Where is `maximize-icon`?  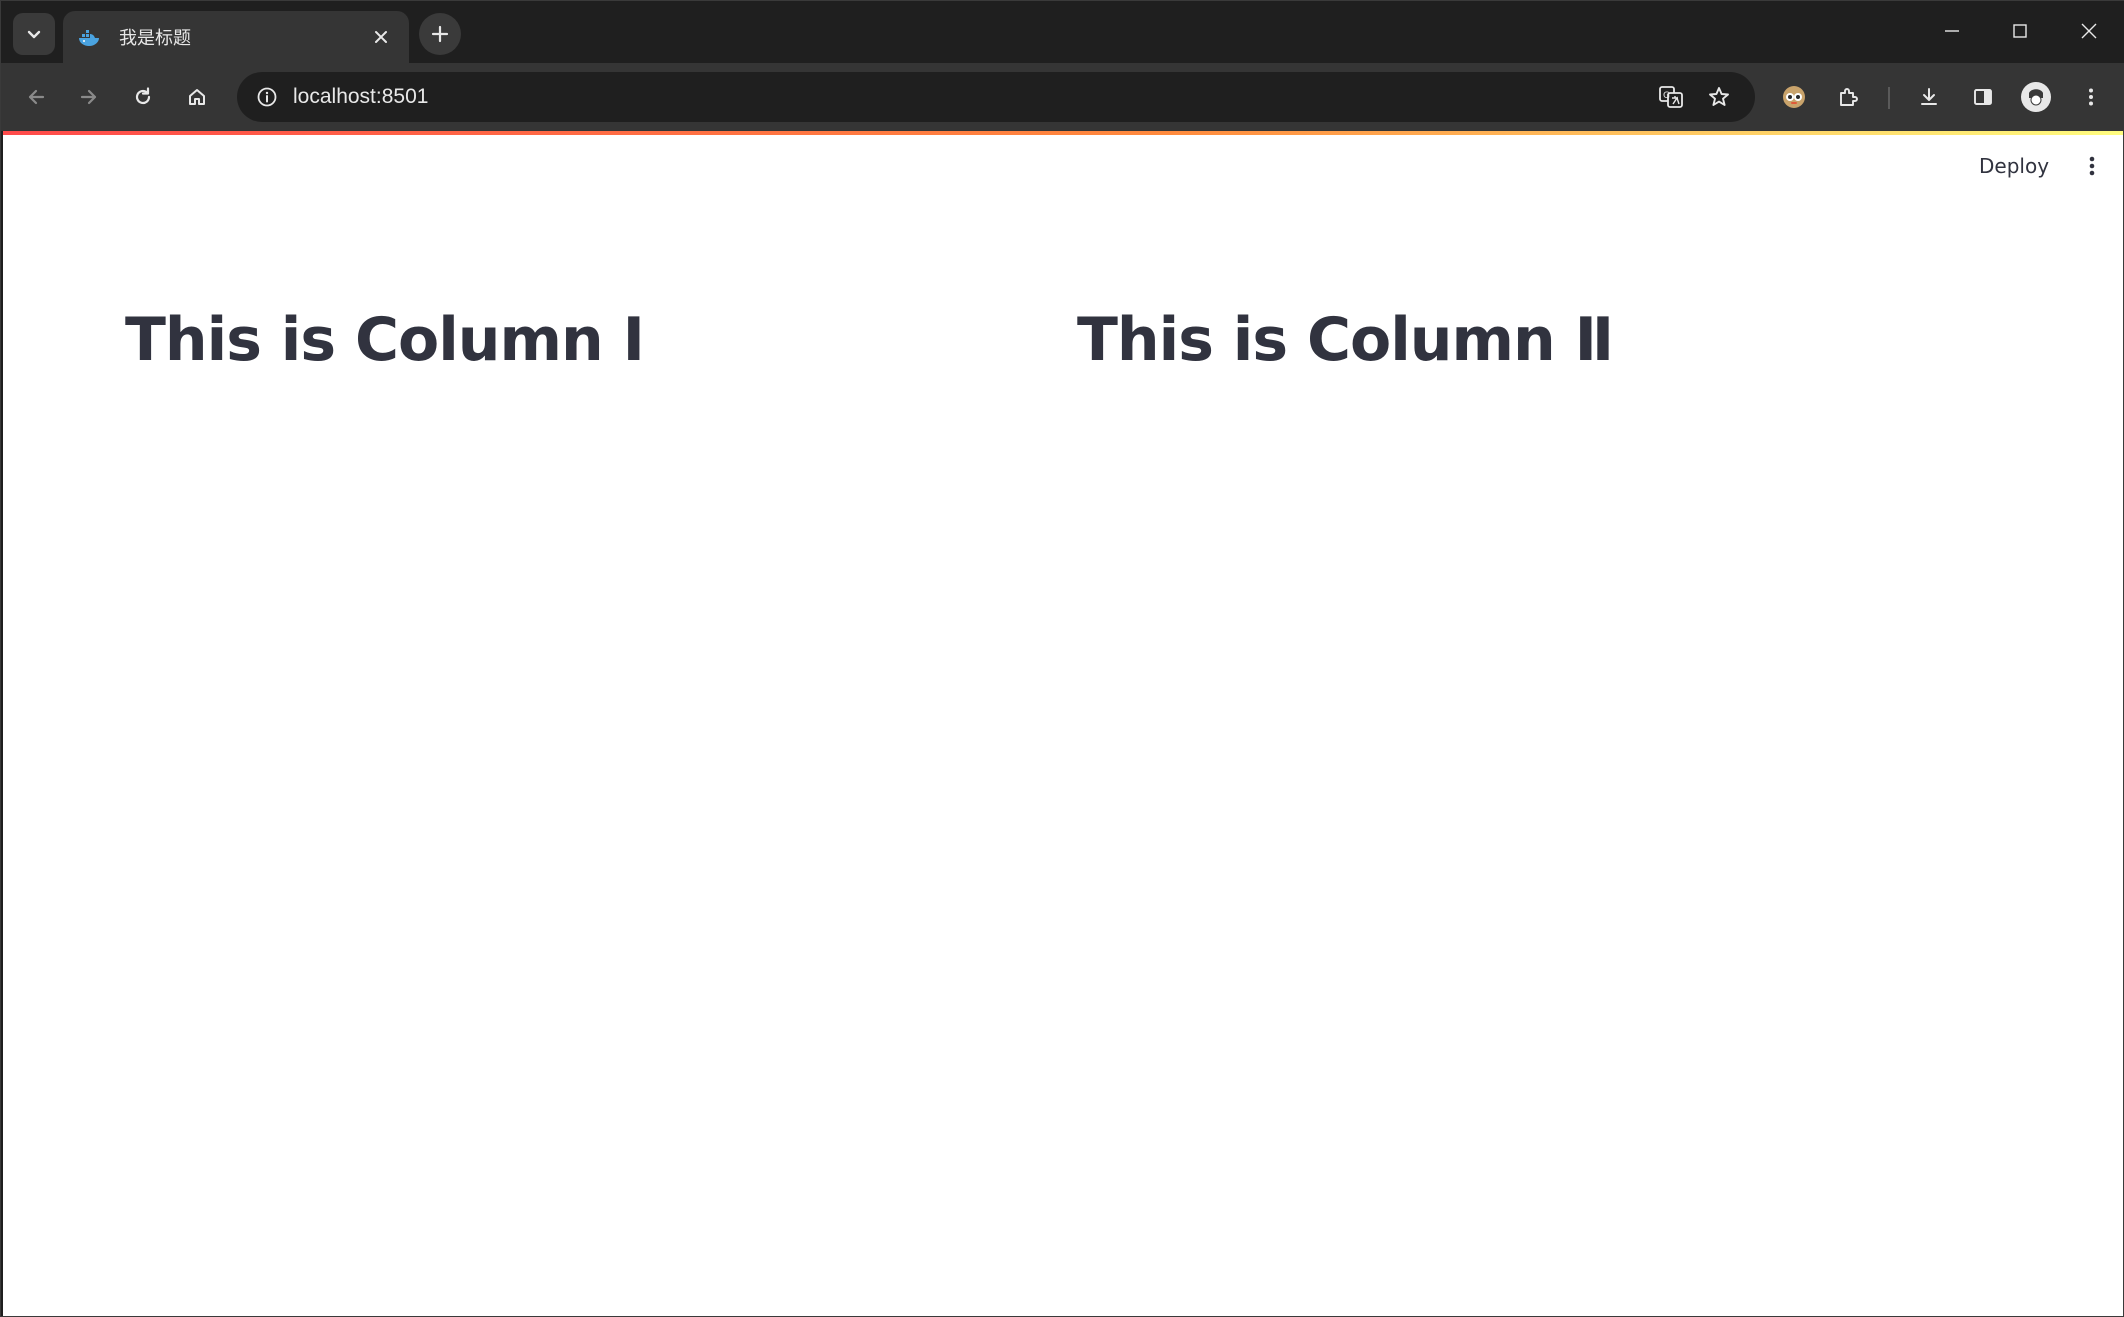
maximize-icon is located at coordinates (2020, 31).